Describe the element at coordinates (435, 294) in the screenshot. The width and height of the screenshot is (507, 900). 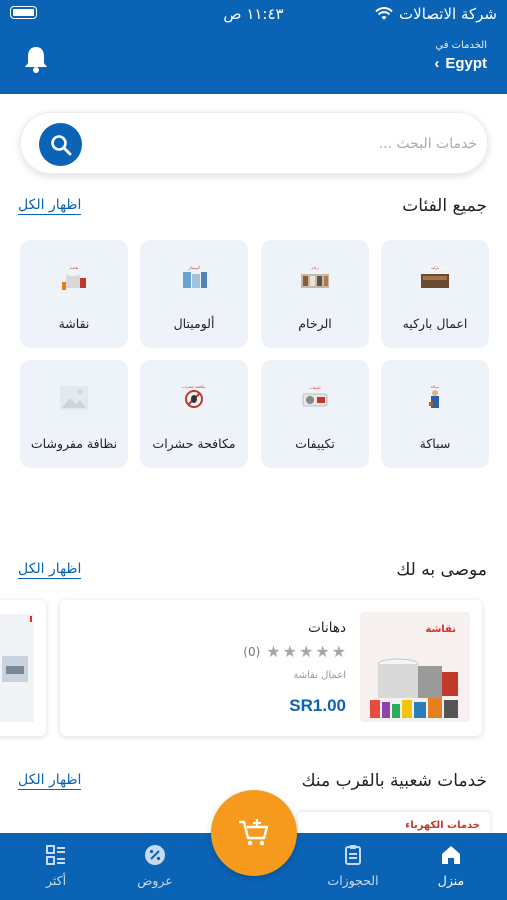
I see `category-parquet: باركيه اعمال باركيه` at that location.